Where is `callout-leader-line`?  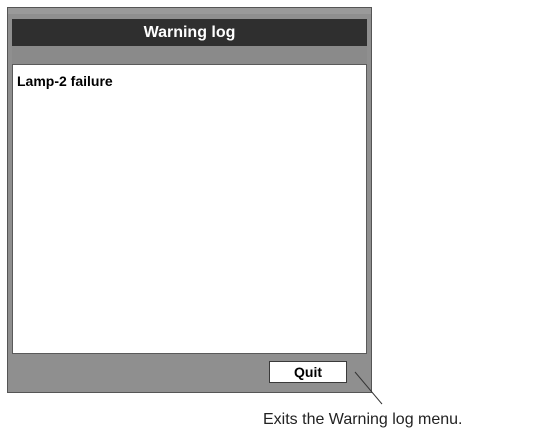 callout-leader-line is located at coordinates (368, 388).